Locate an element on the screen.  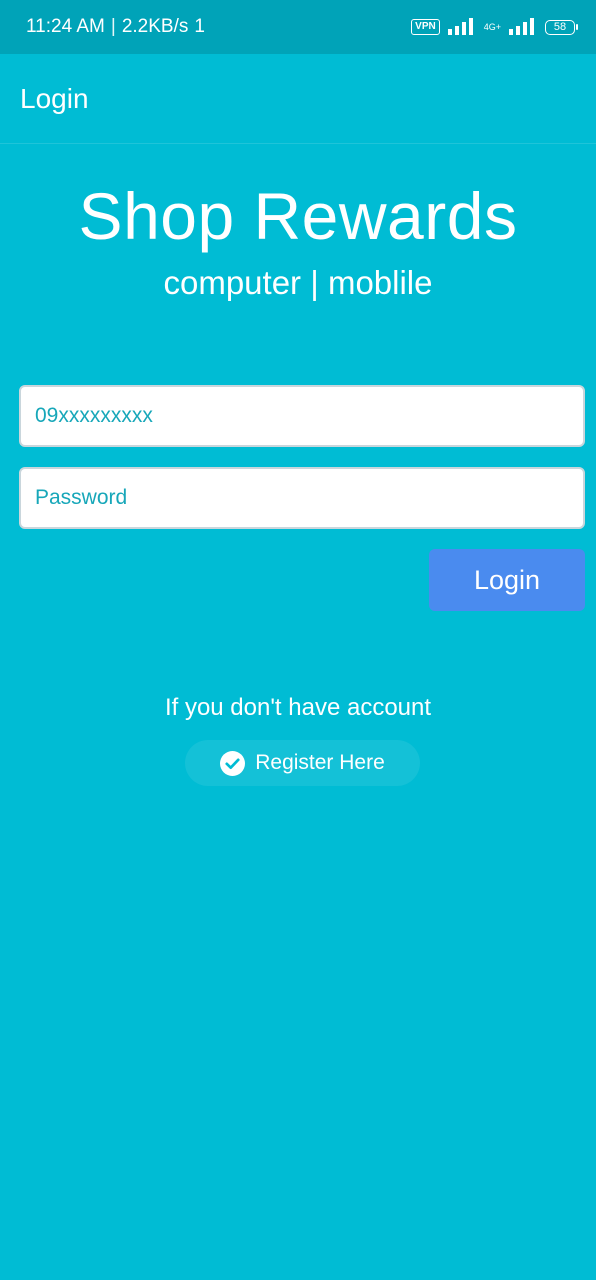
register-button-label: Register Here is located at coordinates (320, 762).